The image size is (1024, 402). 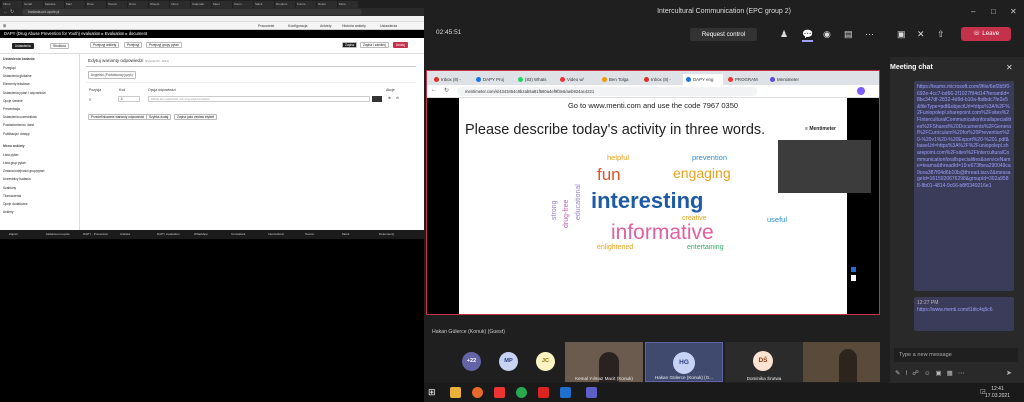 What do you see at coordinates (543, 392) in the screenshot?
I see `pdf-icon` at bounding box center [543, 392].